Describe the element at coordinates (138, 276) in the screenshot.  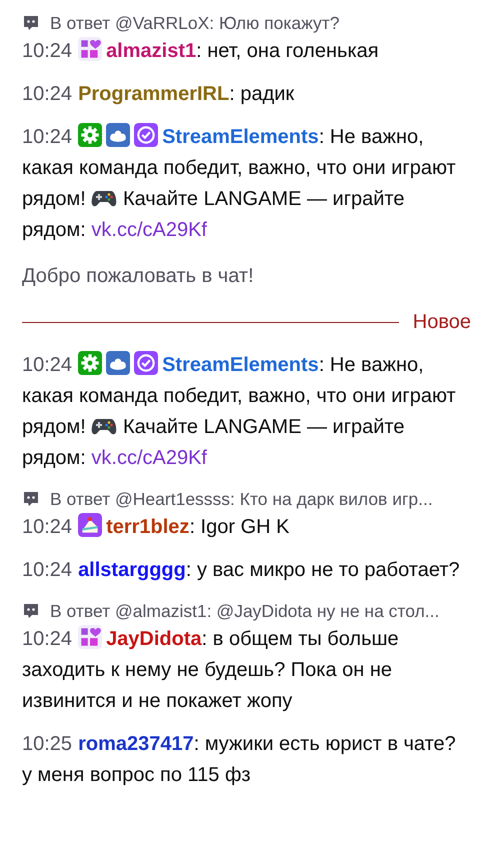
I see `welcome-notice: Добро пожаловать в чат!` at that location.